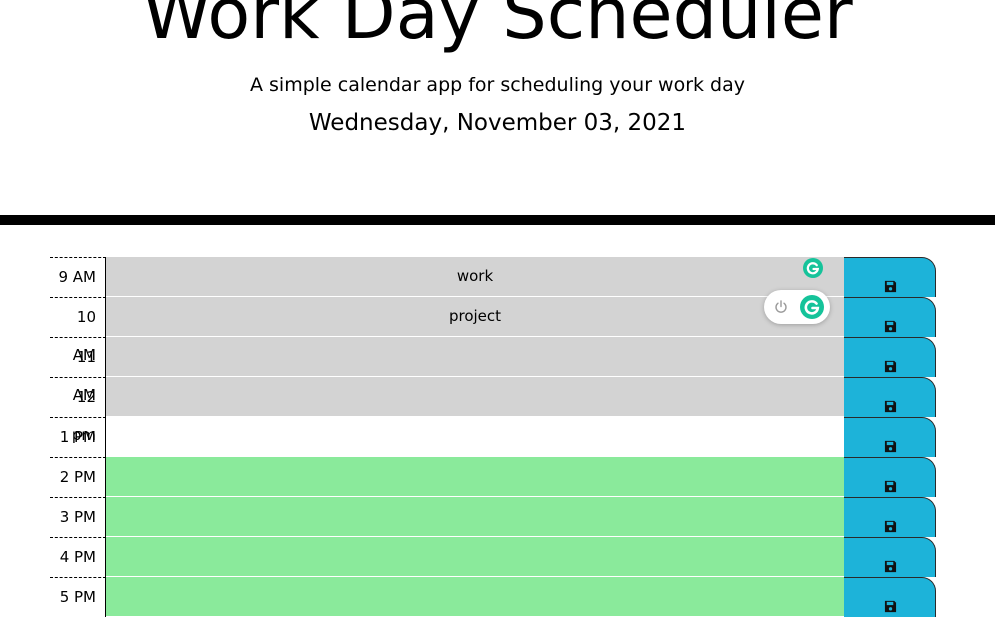 Image resolution: width=995 pixels, height=617 pixels. I want to click on description-field: work, so click(475, 277).